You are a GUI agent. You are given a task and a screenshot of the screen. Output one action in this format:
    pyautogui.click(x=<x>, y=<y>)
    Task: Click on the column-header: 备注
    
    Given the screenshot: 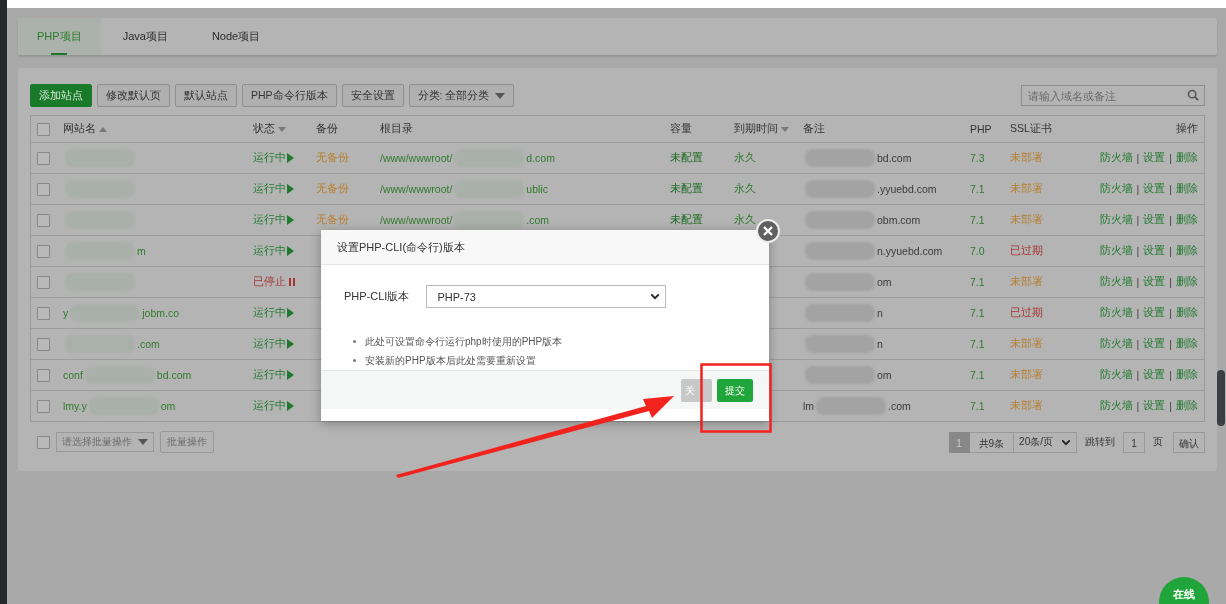 What is the action you would take?
    pyautogui.click(x=814, y=129)
    